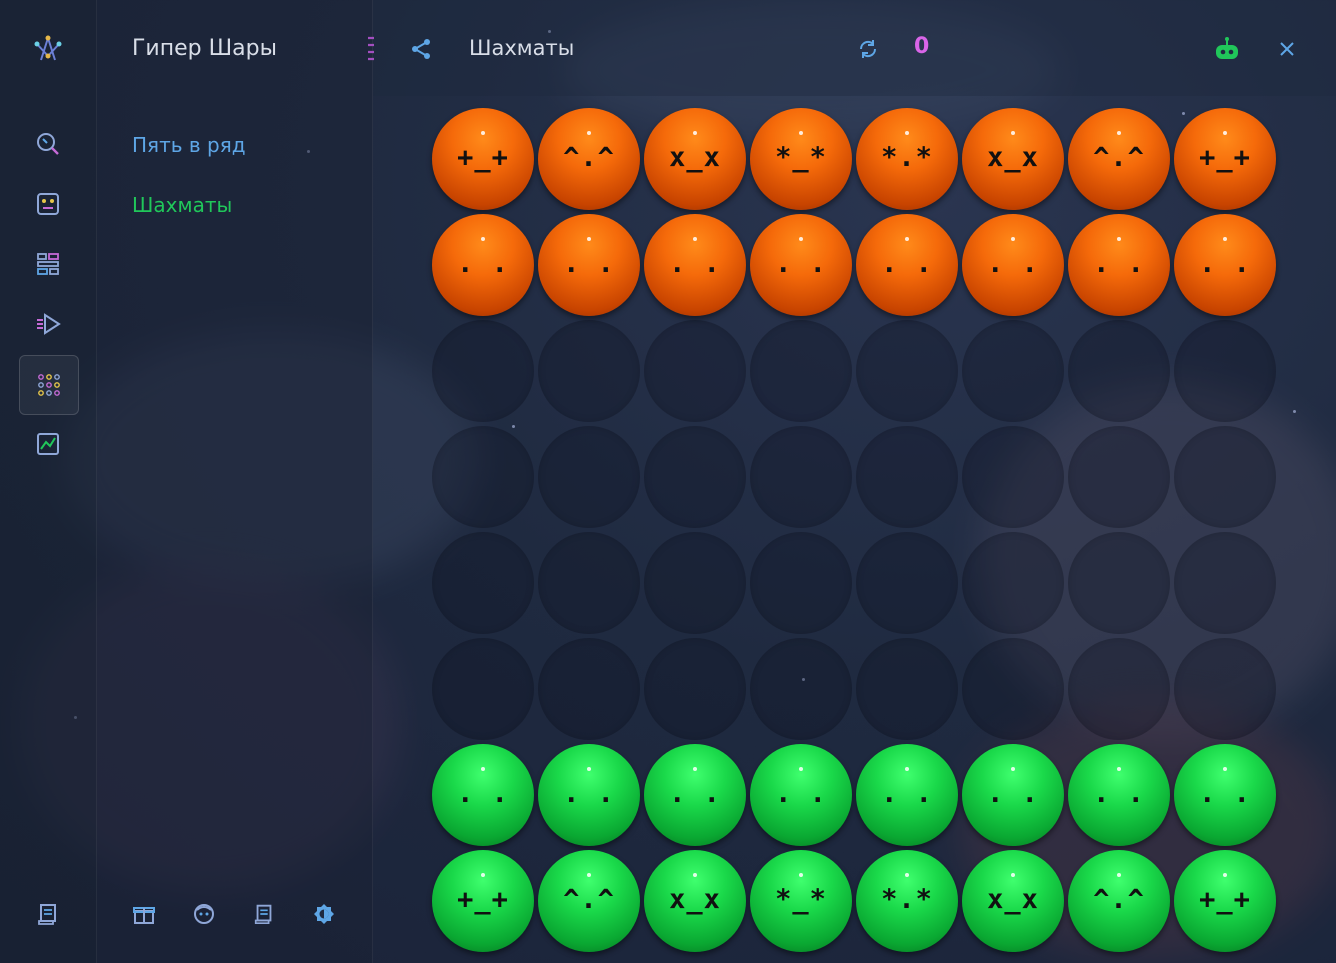 This screenshot has height=963, width=1336. I want to click on ball-face: +_+, so click(1225, 899).